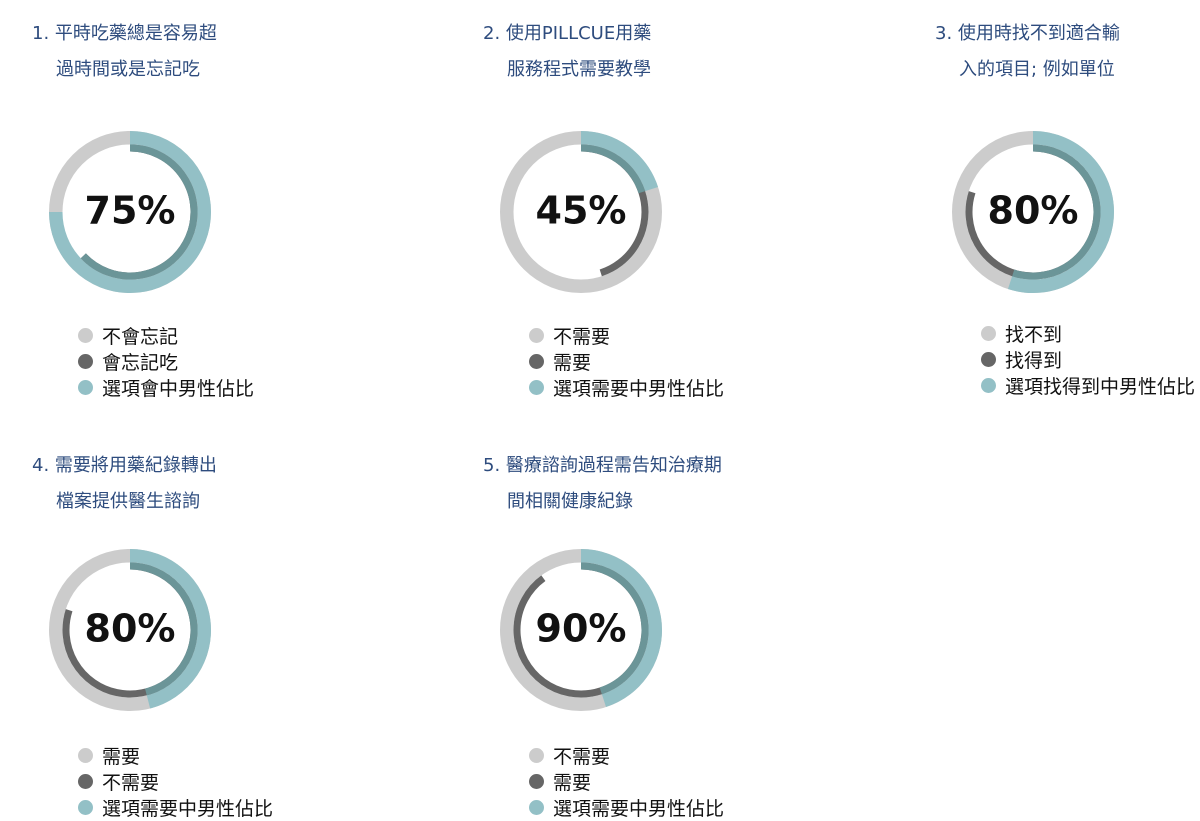  What do you see at coordinates (1027, 52) in the screenshot?
I see `chart-title: 3. 使用時找不到適合輸 入的項目; 例如單位` at bounding box center [1027, 52].